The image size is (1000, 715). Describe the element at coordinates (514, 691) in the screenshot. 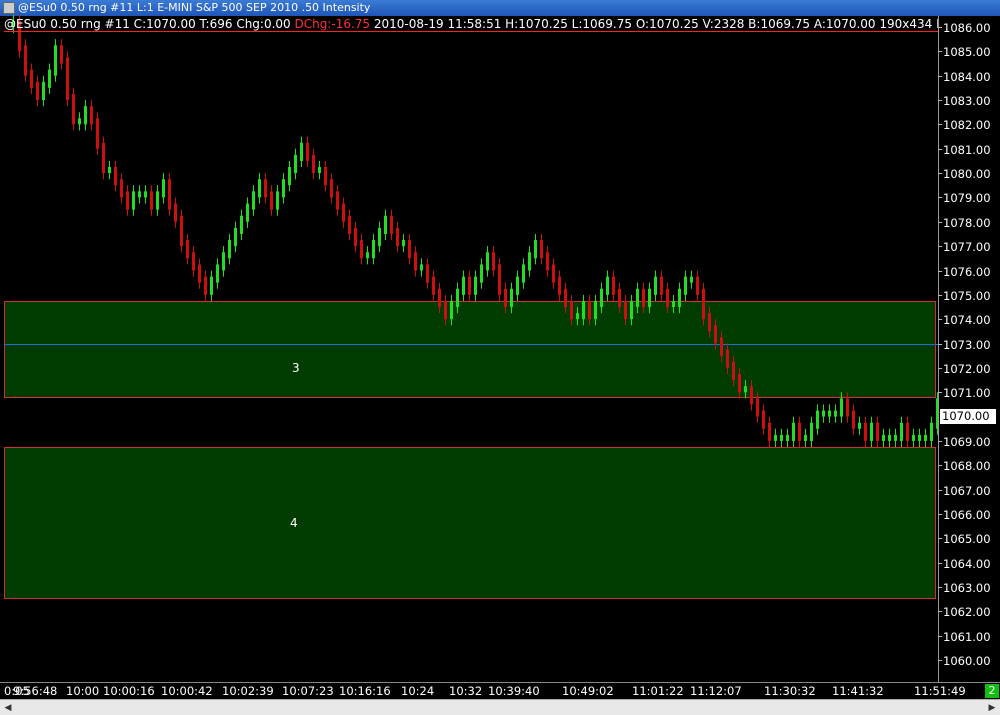

I see `time-tick-label: 10:39:40` at that location.